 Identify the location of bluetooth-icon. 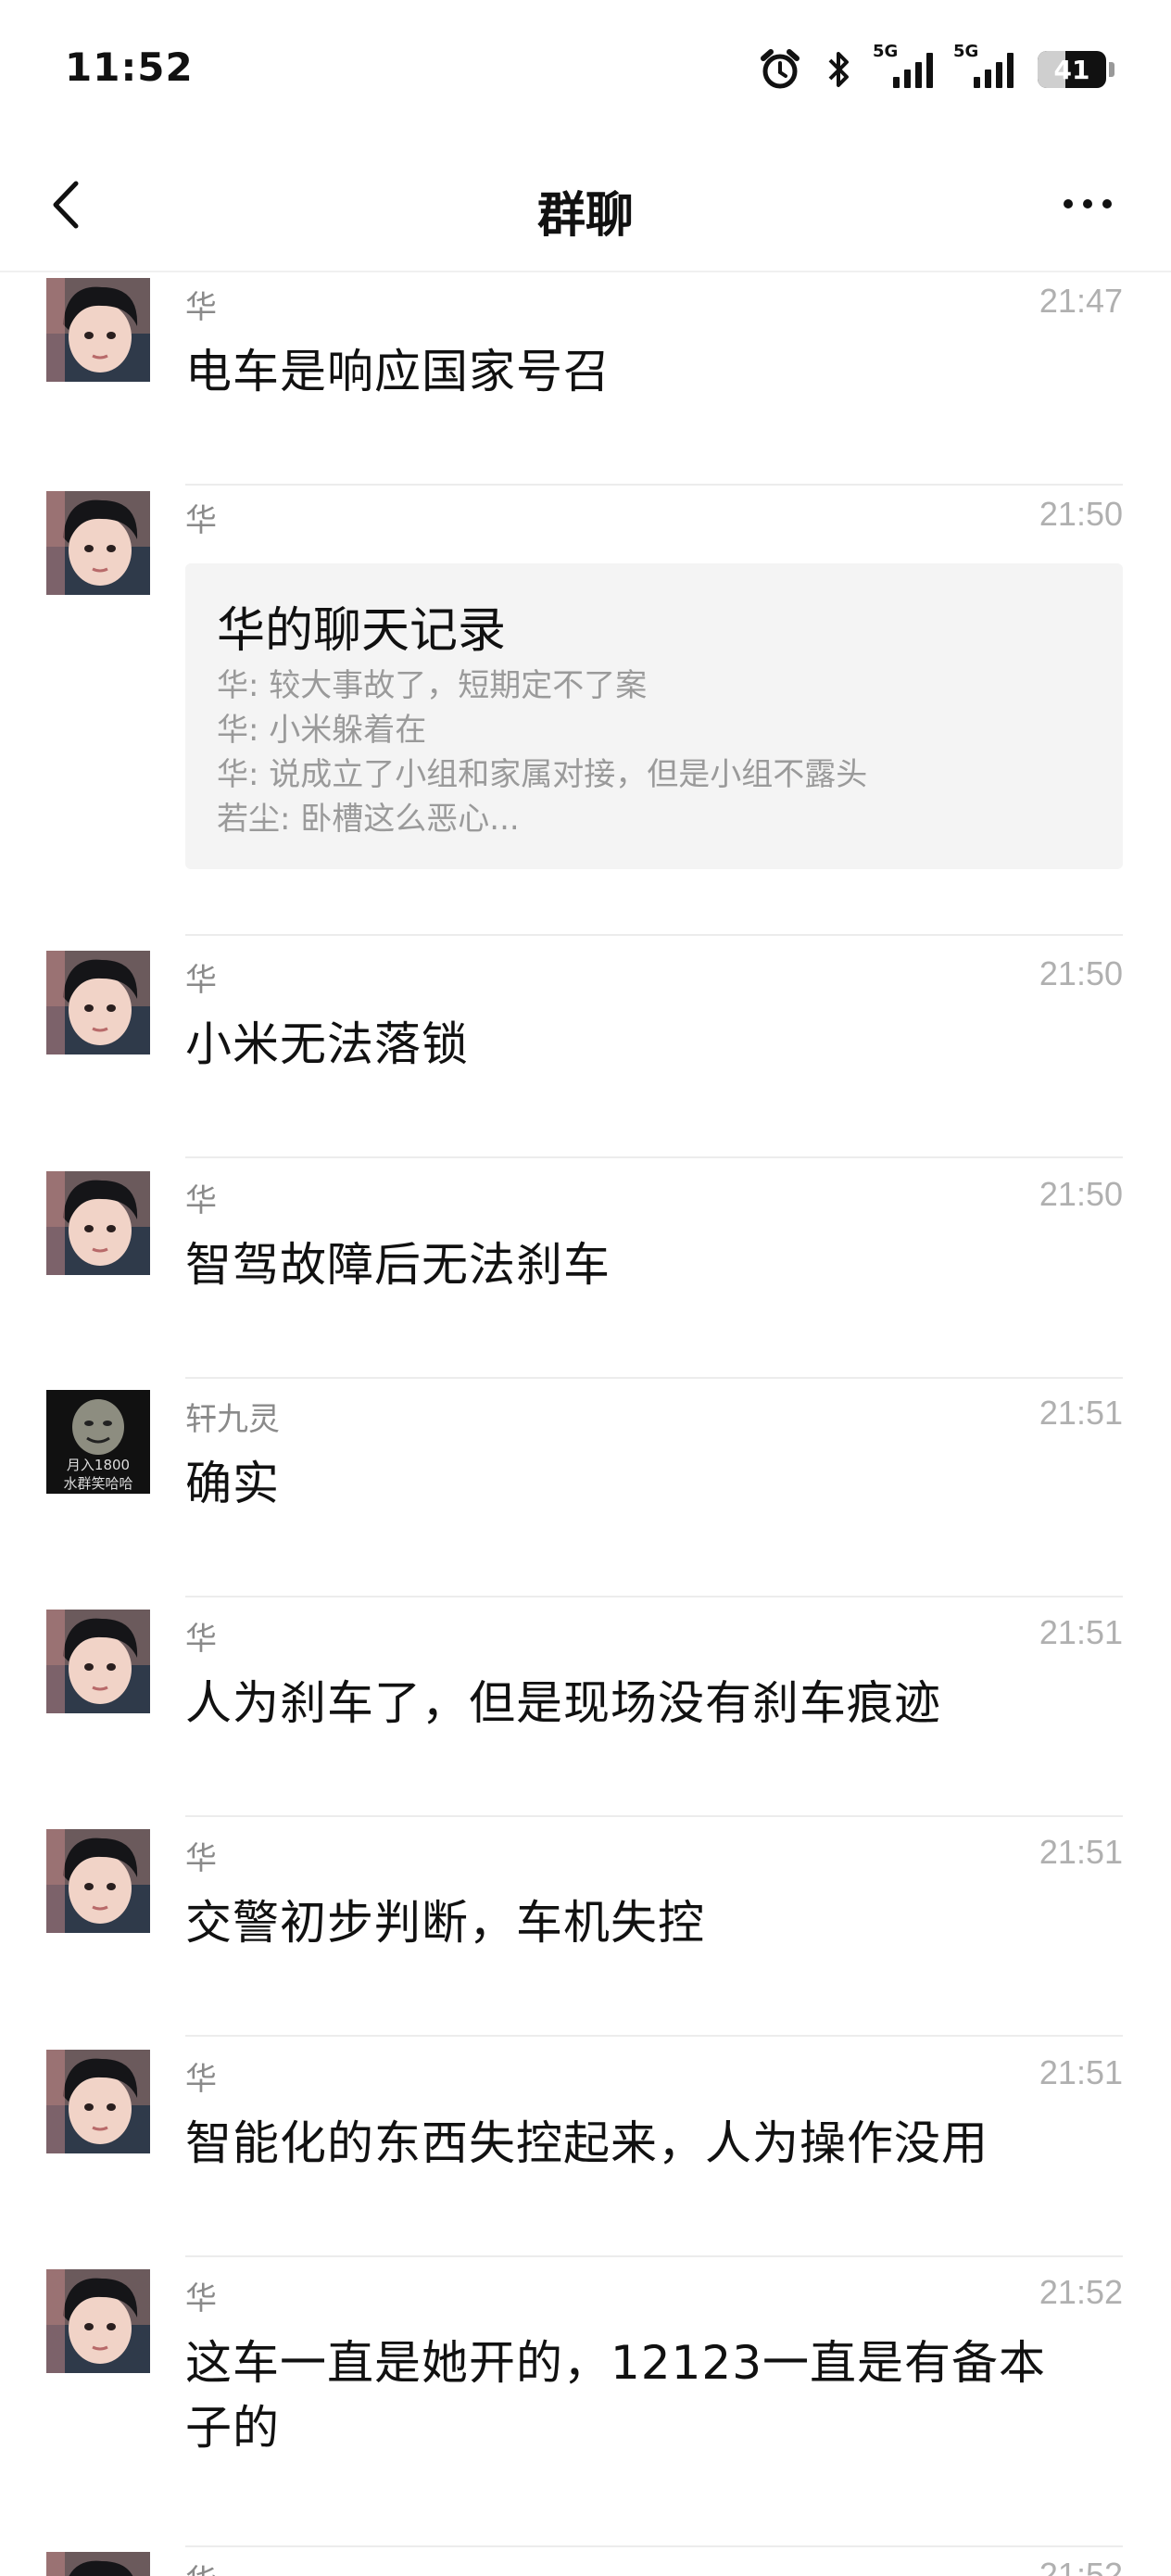
(839, 69).